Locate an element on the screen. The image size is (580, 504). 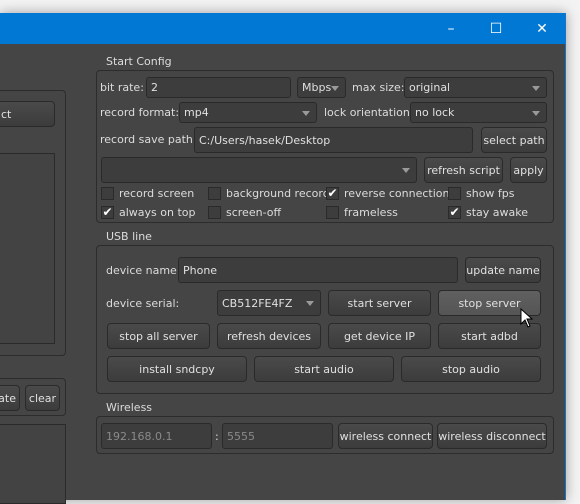
ip-input: 192.168.0.1 is located at coordinates (156, 436).